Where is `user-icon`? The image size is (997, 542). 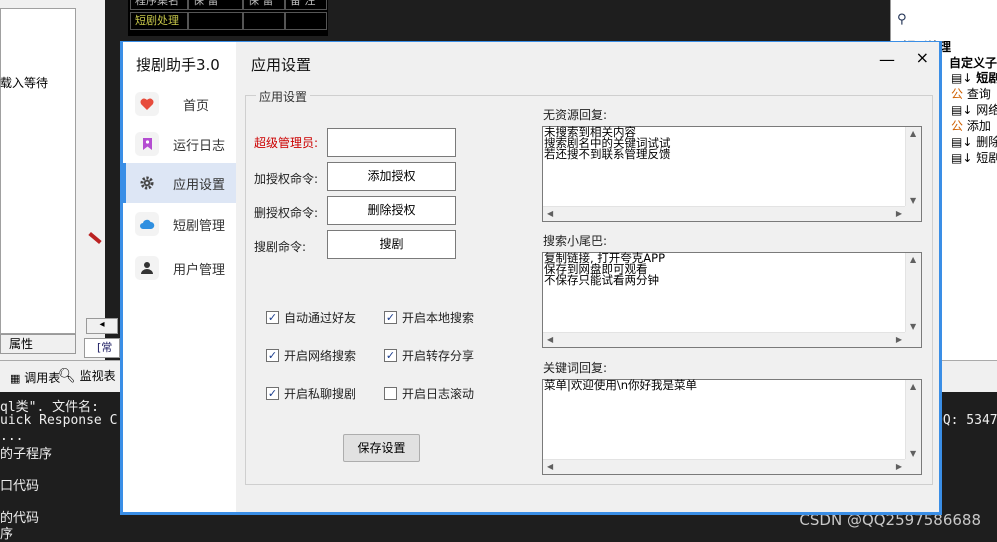
user-icon is located at coordinates (147, 268).